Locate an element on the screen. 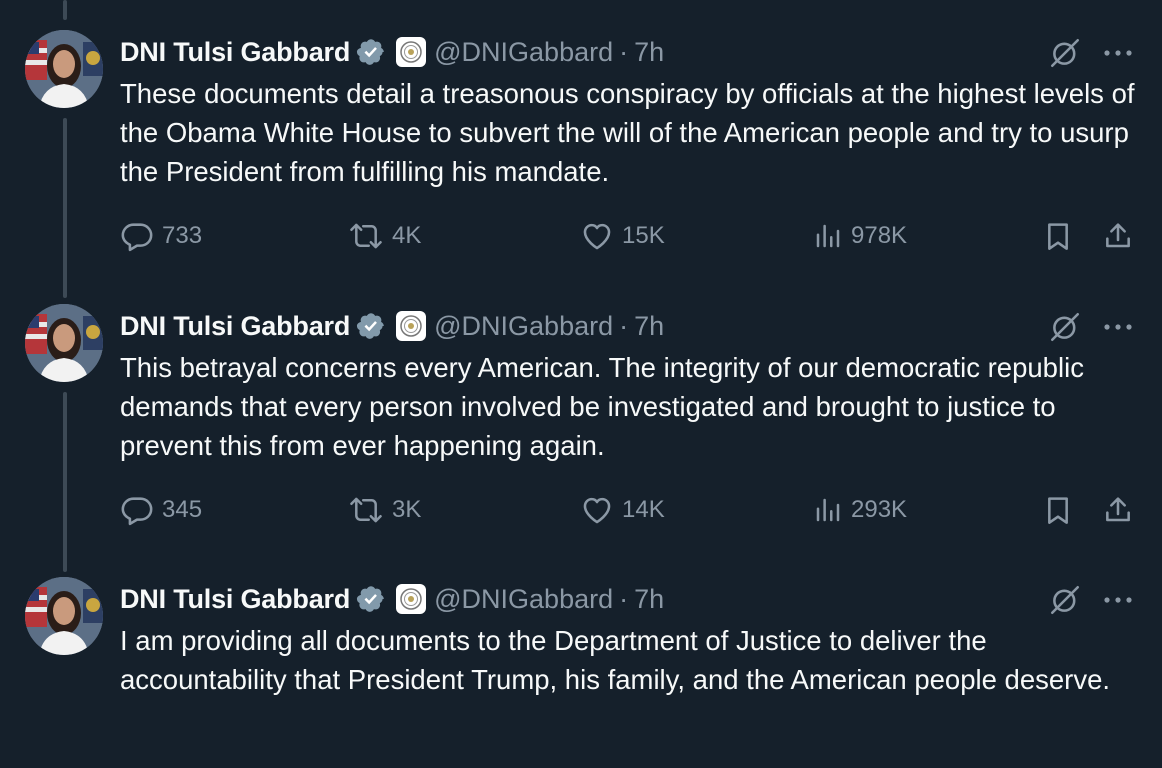 The width and height of the screenshot is (1162, 768). repost-button: 3K is located at coordinates (384, 510).